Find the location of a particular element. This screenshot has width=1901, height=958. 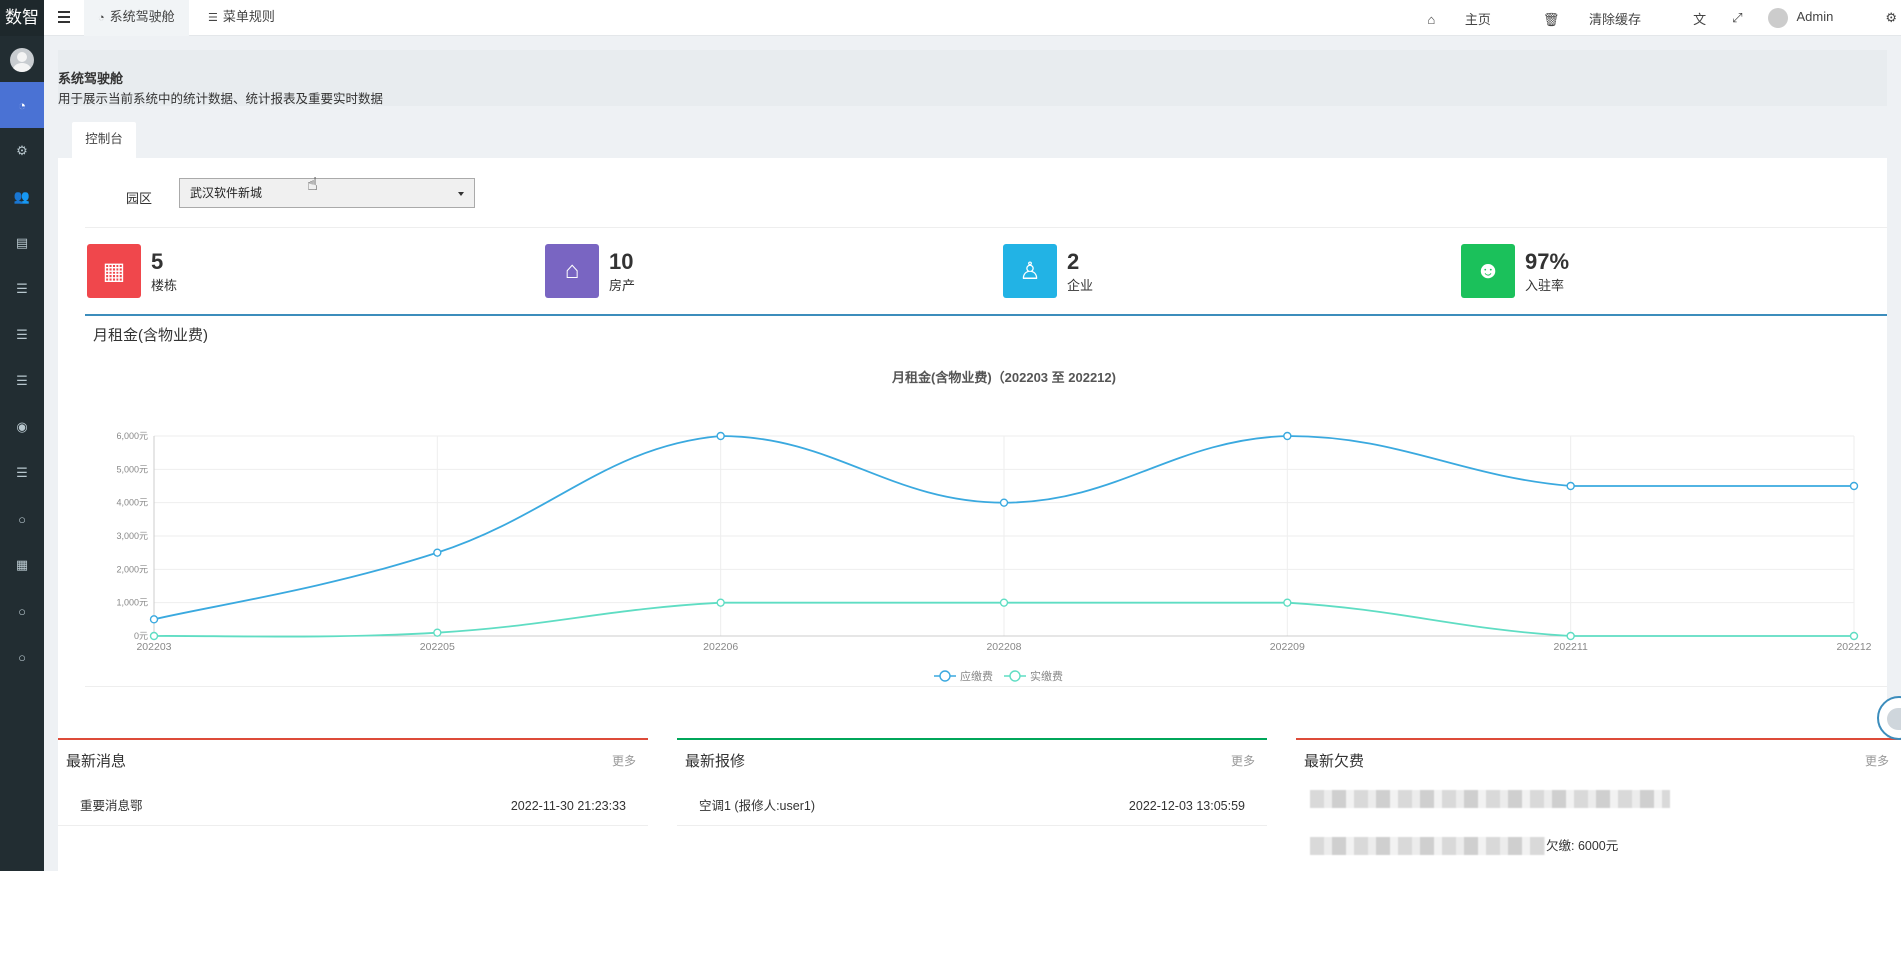

stat-properties: ⌂ 10房产 is located at coordinates (590, 271).